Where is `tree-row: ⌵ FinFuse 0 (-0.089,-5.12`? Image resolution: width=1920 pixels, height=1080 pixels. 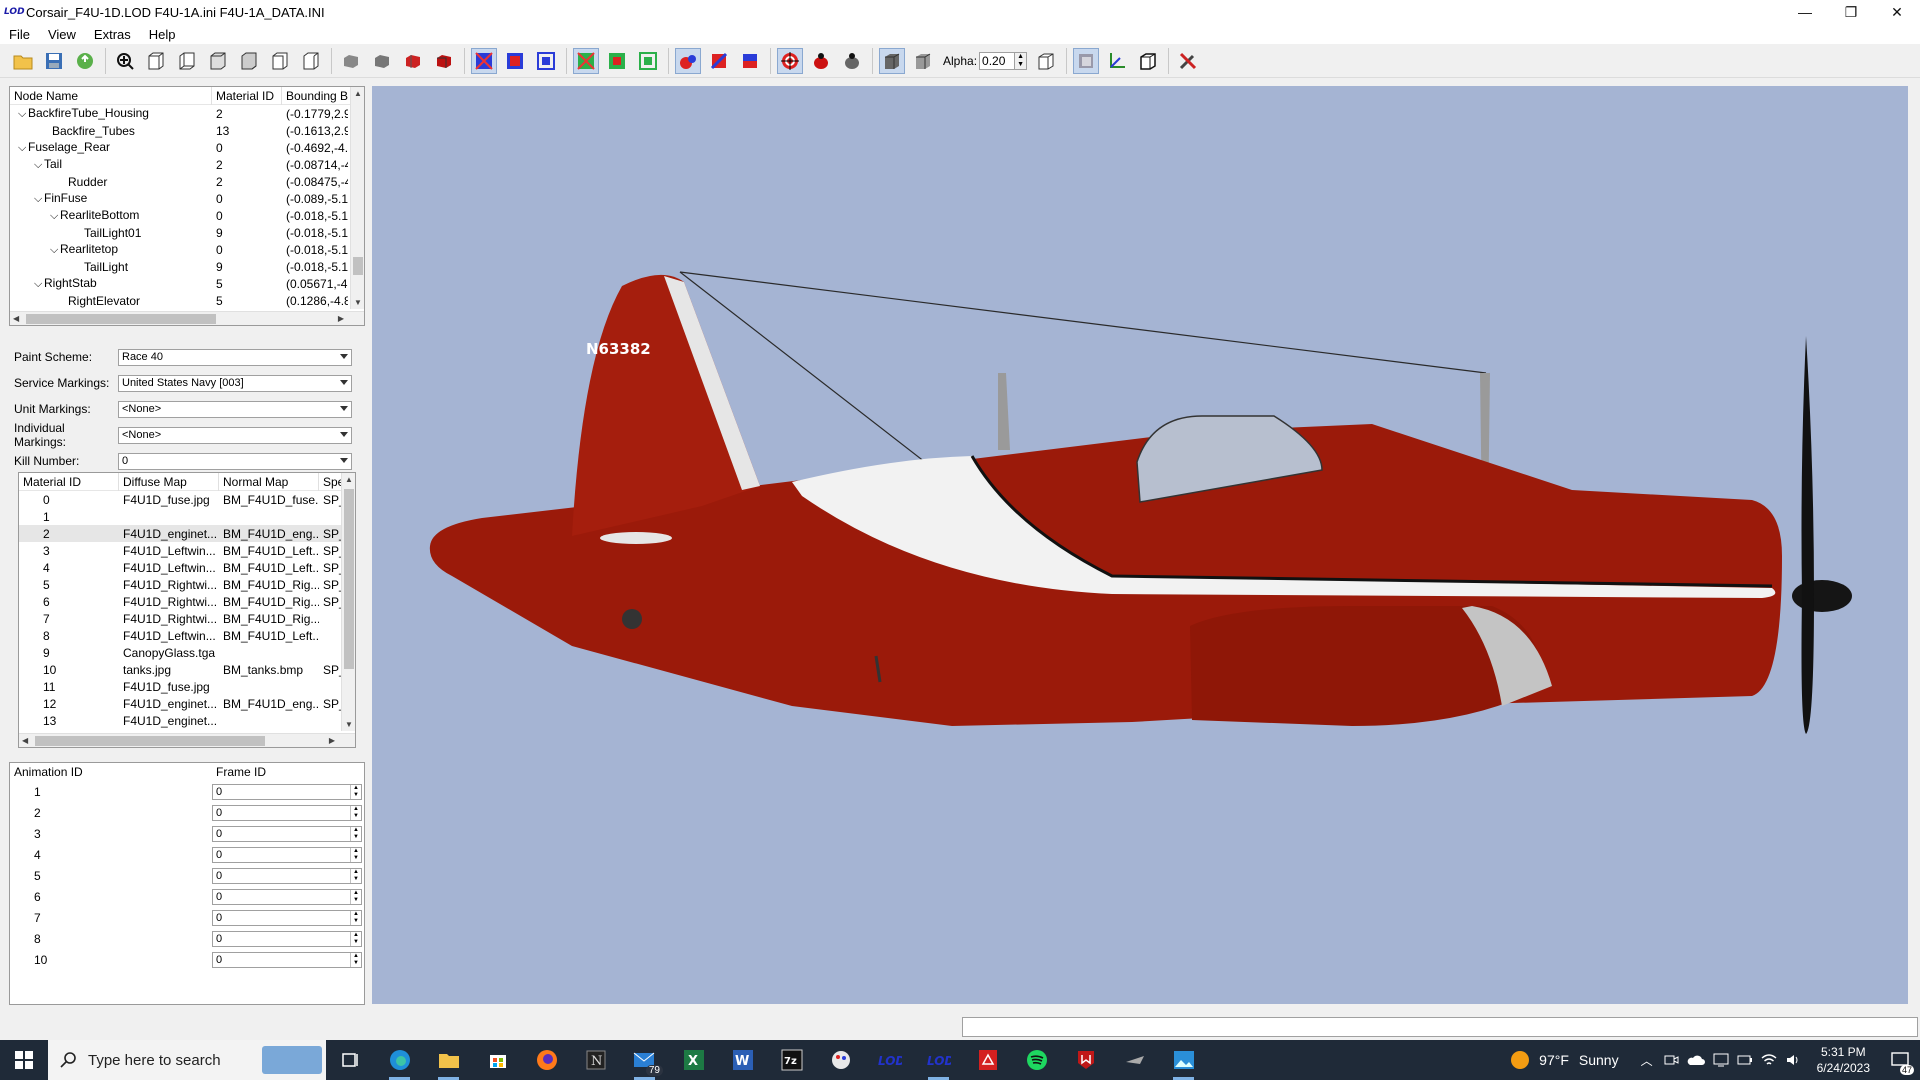
tree-row: ⌵ FinFuse 0 (-0.089,-5.12 is located at coordinates (187, 198).